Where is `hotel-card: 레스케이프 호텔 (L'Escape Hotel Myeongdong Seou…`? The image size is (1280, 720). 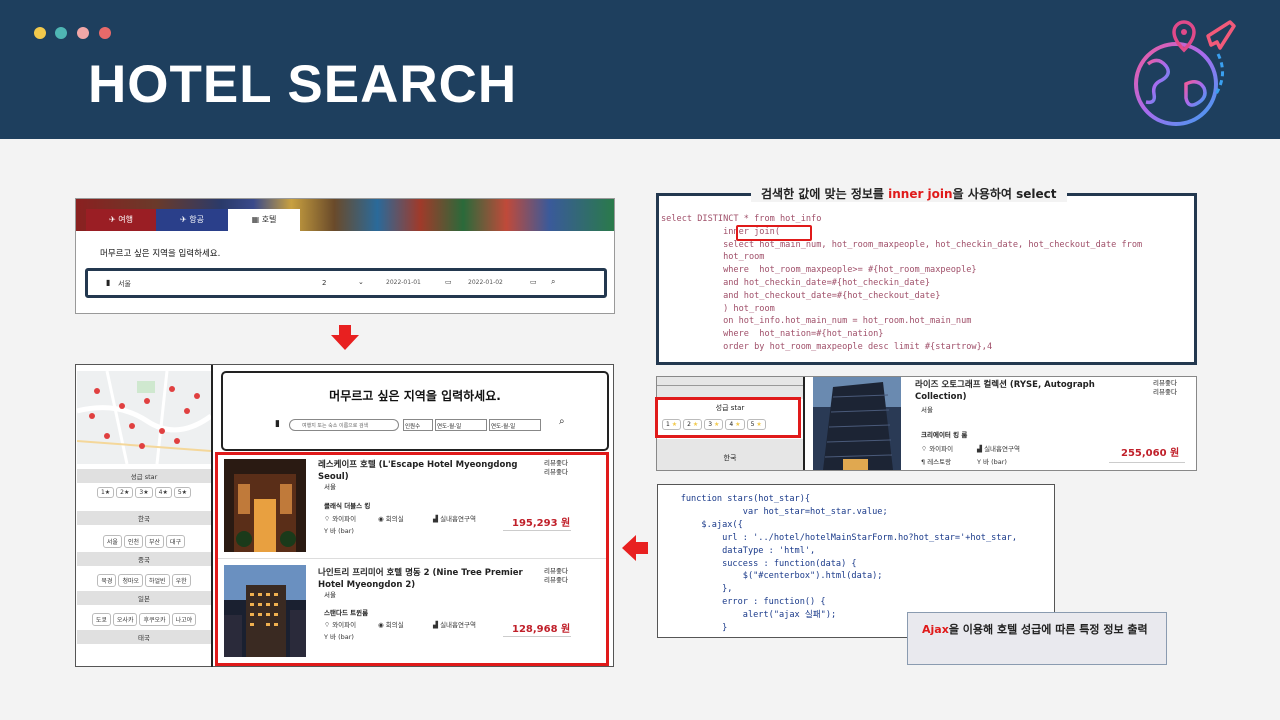 hotel-card: 레스케이프 호텔 (L'Escape Hotel Myeongdong Seou… is located at coordinates (412, 507).